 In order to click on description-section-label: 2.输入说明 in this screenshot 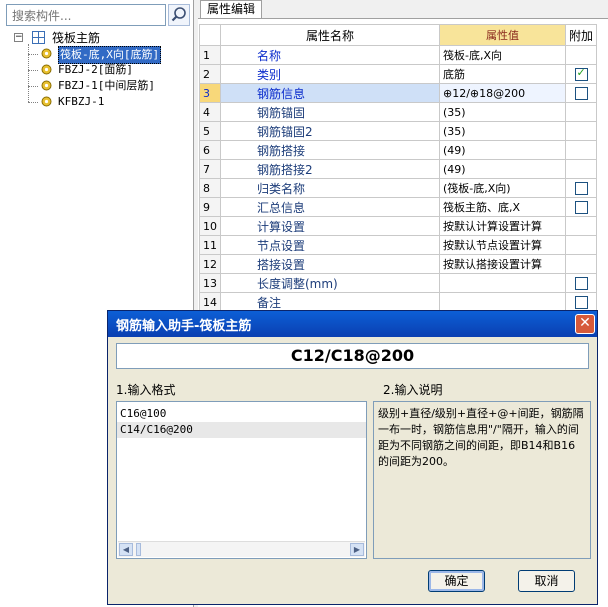, I will do `click(413, 390)`.